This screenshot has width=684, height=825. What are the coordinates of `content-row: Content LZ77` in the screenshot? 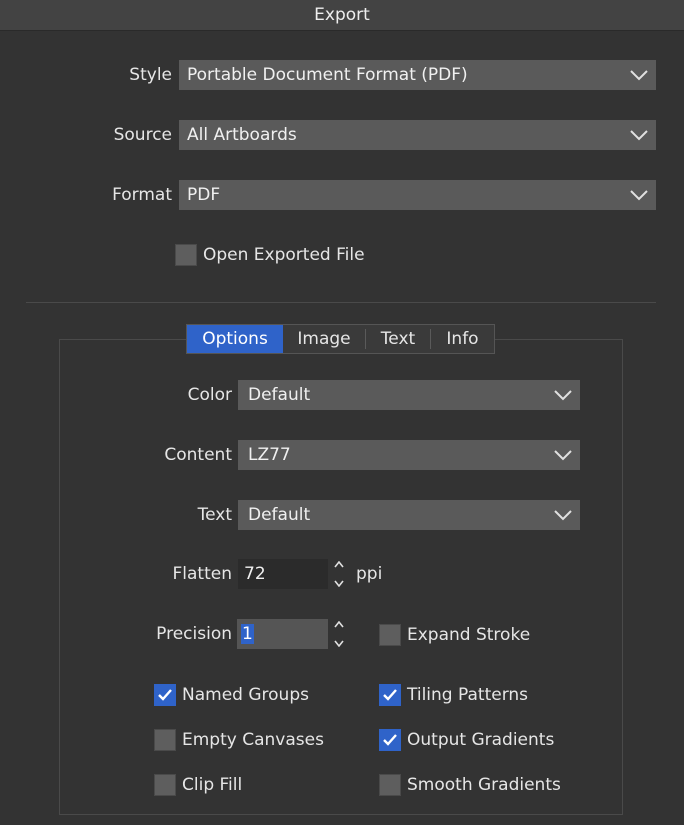 It's located at (290, 455).